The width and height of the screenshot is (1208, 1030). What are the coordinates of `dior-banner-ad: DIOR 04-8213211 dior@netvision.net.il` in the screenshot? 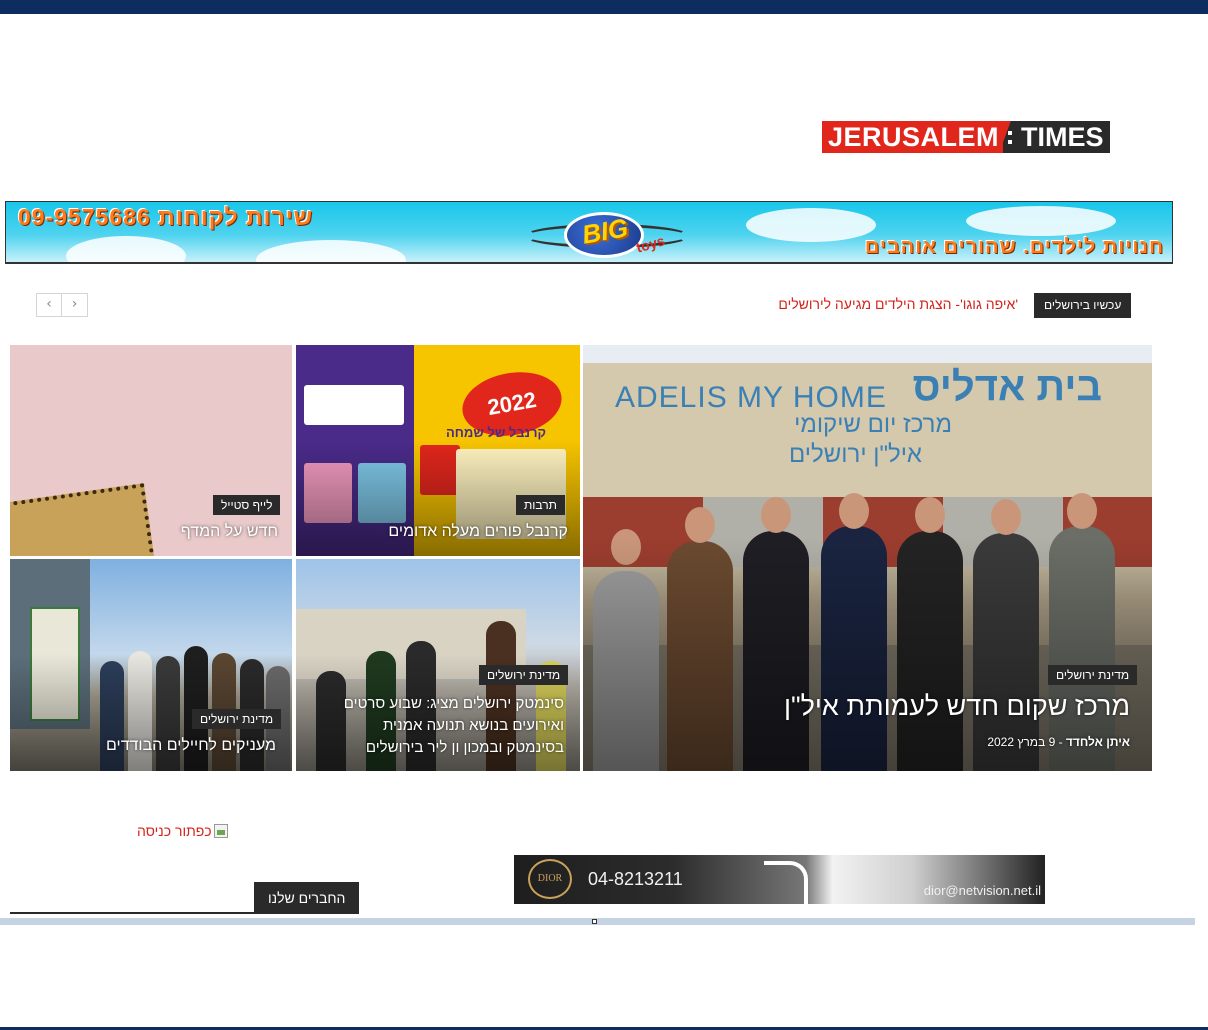 It's located at (779, 879).